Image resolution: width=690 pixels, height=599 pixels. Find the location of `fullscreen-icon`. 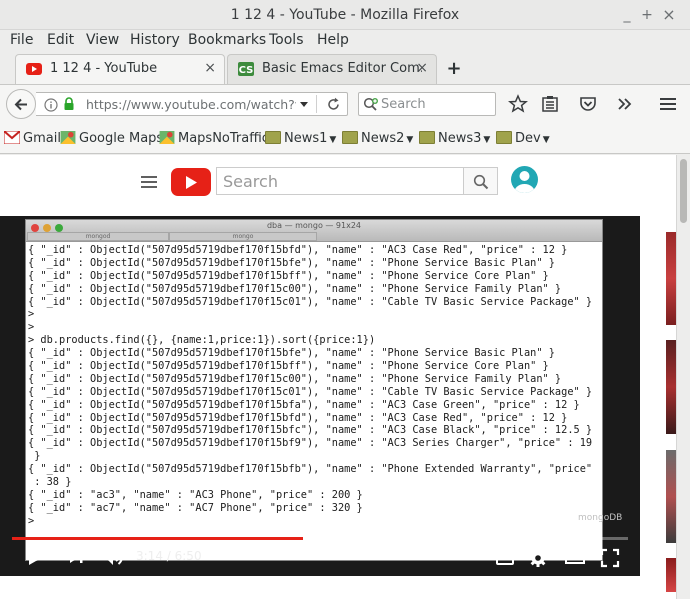

fullscreen-icon is located at coordinates (610, 558).